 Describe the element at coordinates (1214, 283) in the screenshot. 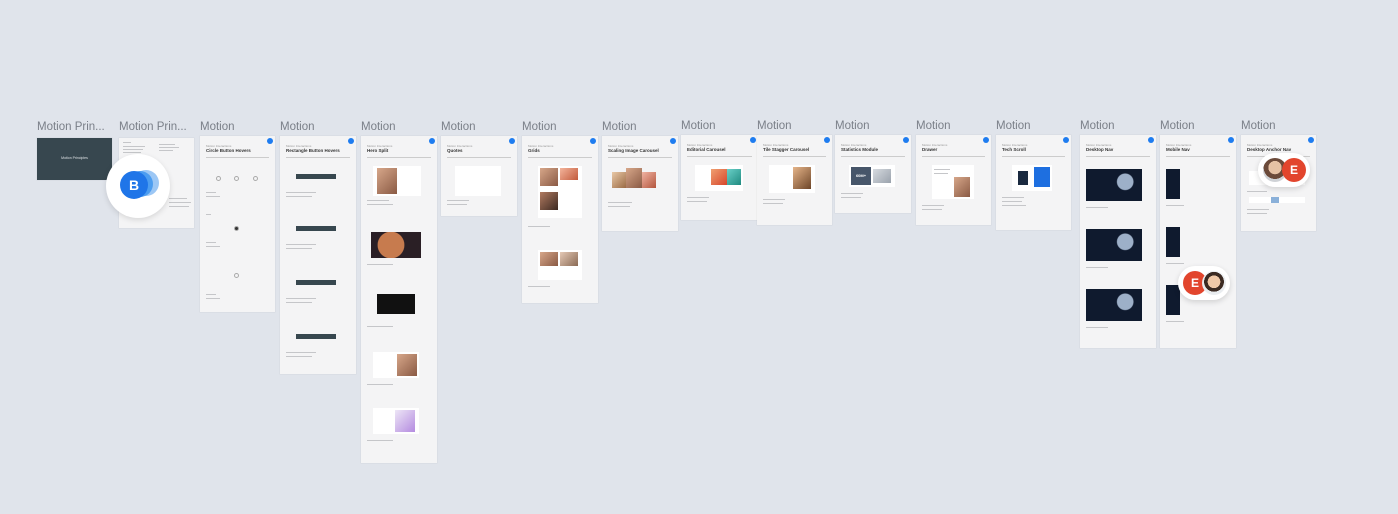

I see `collaborator-photo-avatar` at that location.